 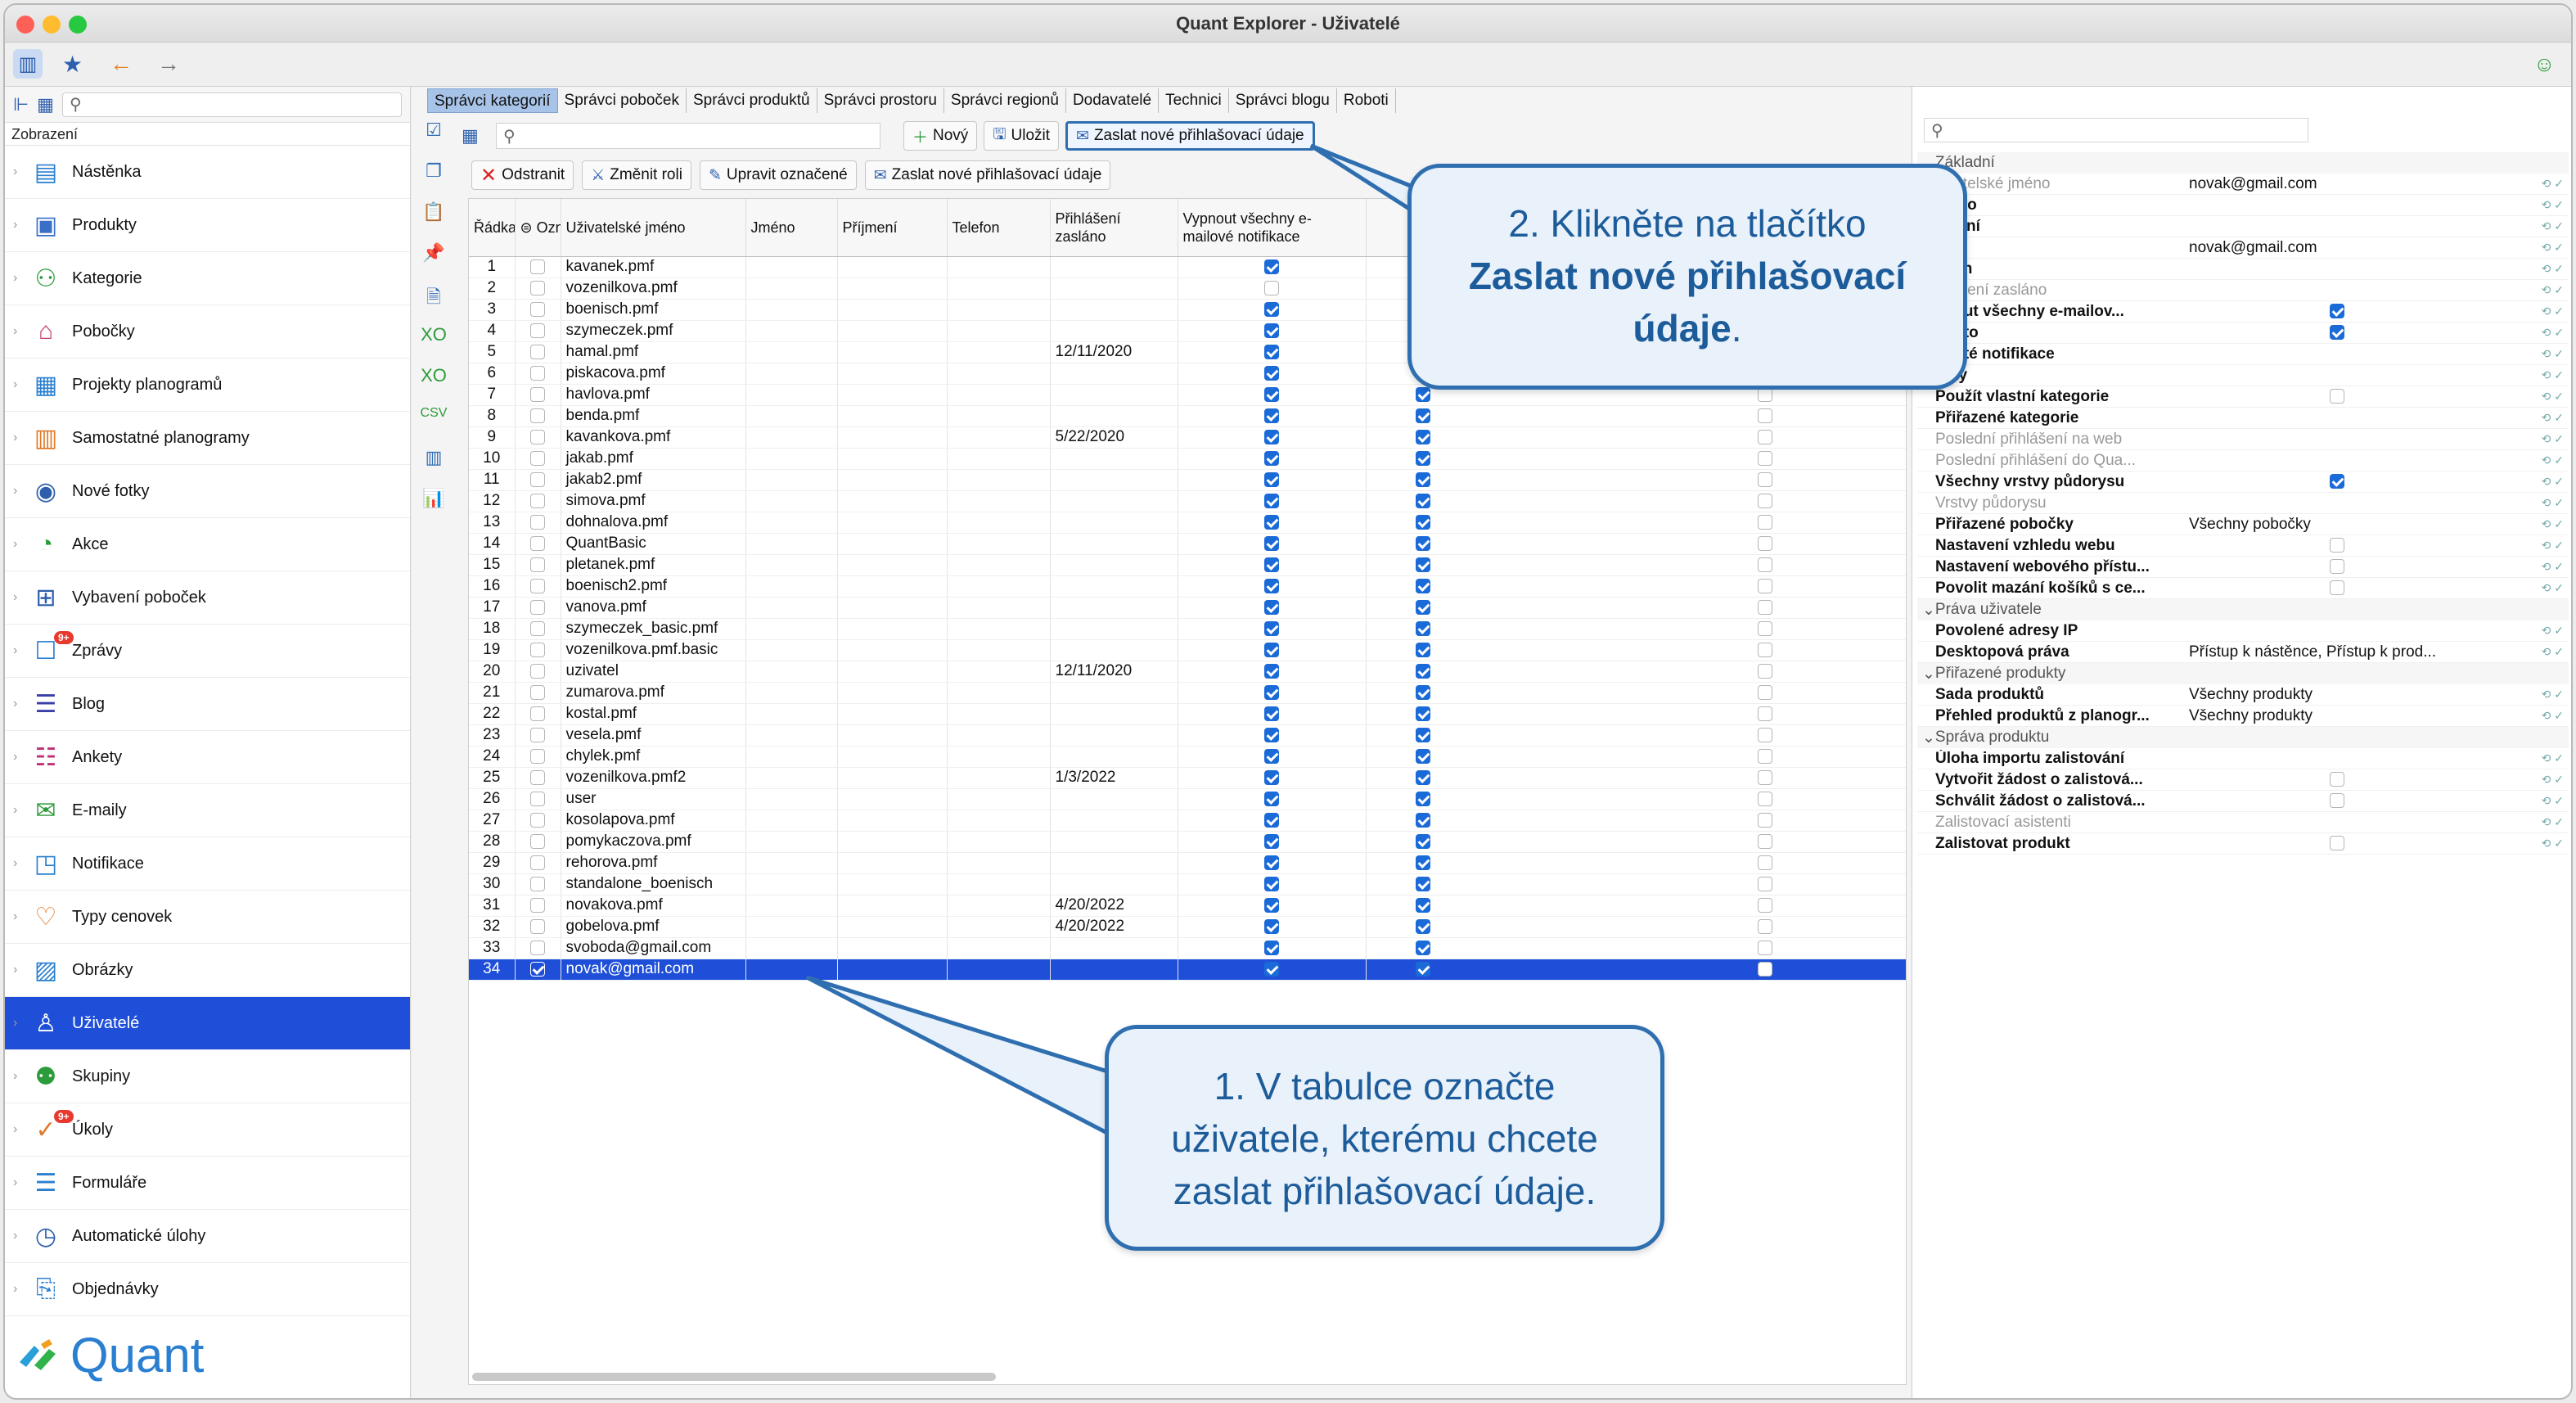 I want to click on row-number-cell: 28, so click(x=492, y=842).